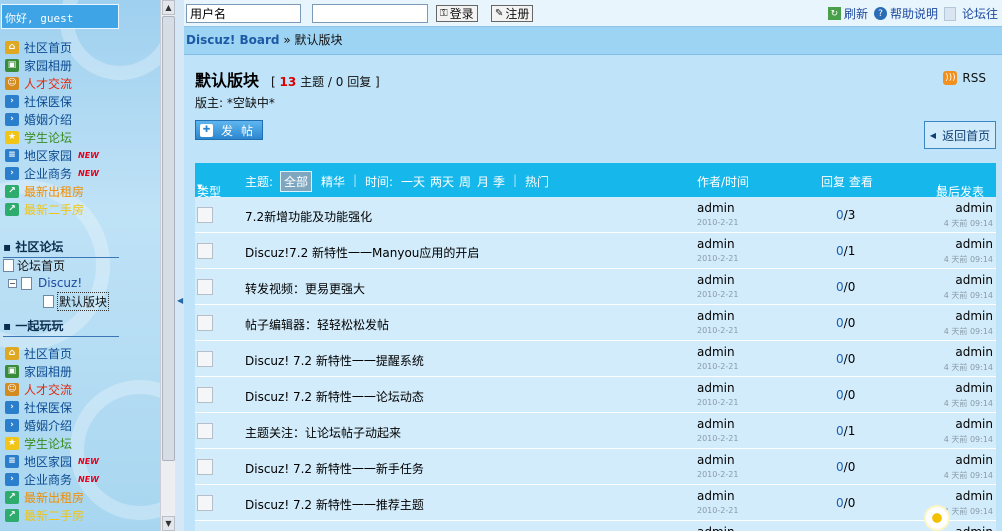 The image size is (1002, 531). What do you see at coordinates (840, 431) in the screenshot?
I see `reply-count: 0` at bounding box center [840, 431].